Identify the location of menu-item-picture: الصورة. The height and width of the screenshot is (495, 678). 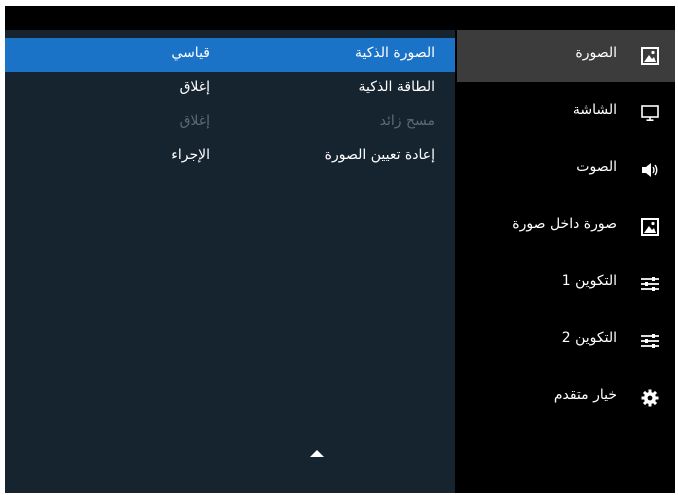
(566, 56).